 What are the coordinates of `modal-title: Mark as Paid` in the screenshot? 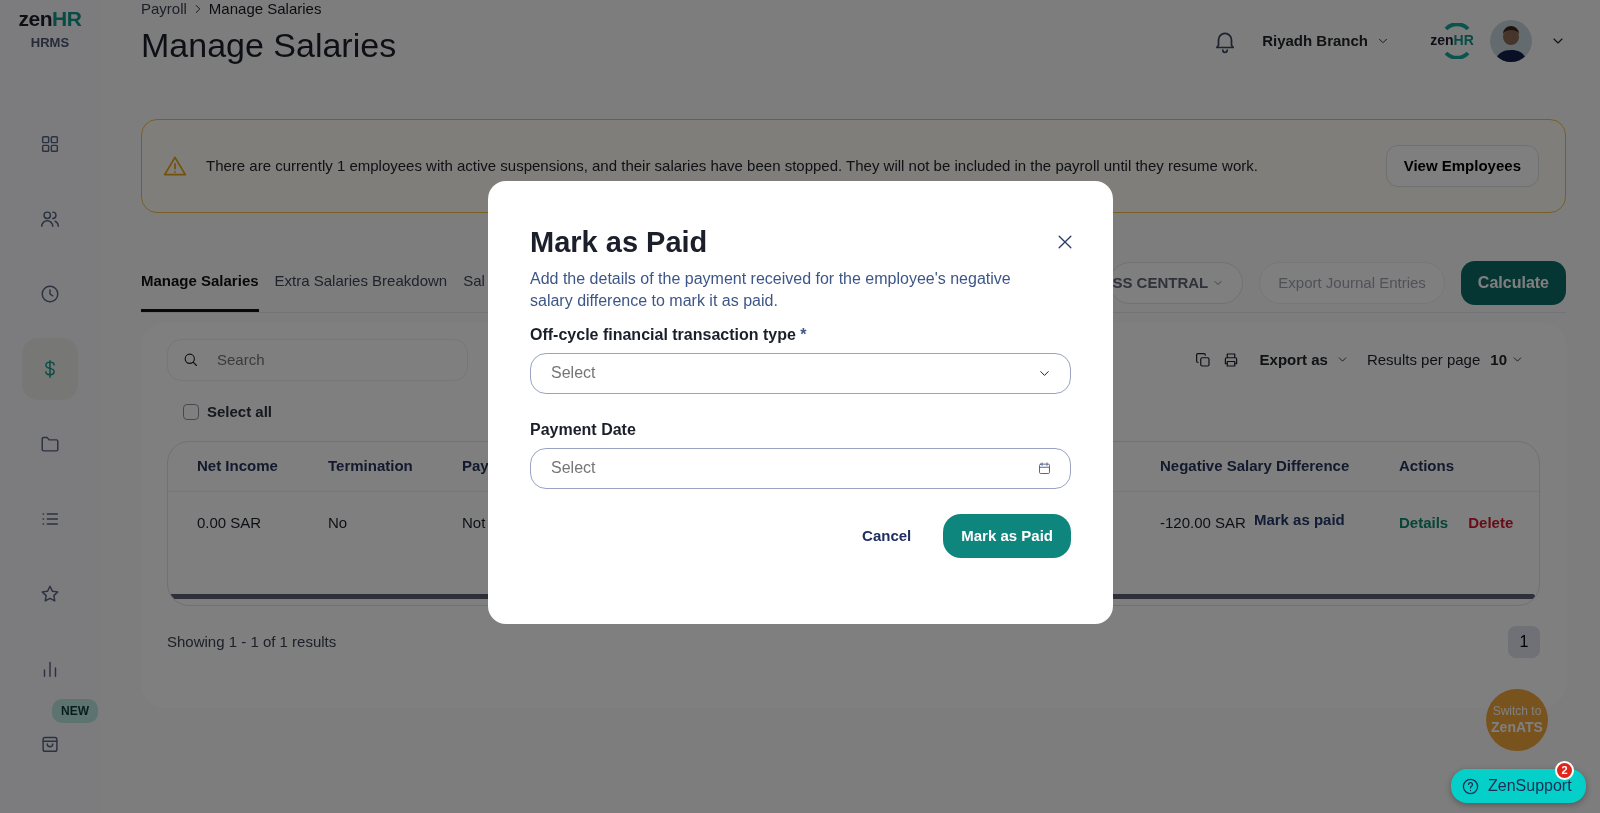 It's located at (619, 242).